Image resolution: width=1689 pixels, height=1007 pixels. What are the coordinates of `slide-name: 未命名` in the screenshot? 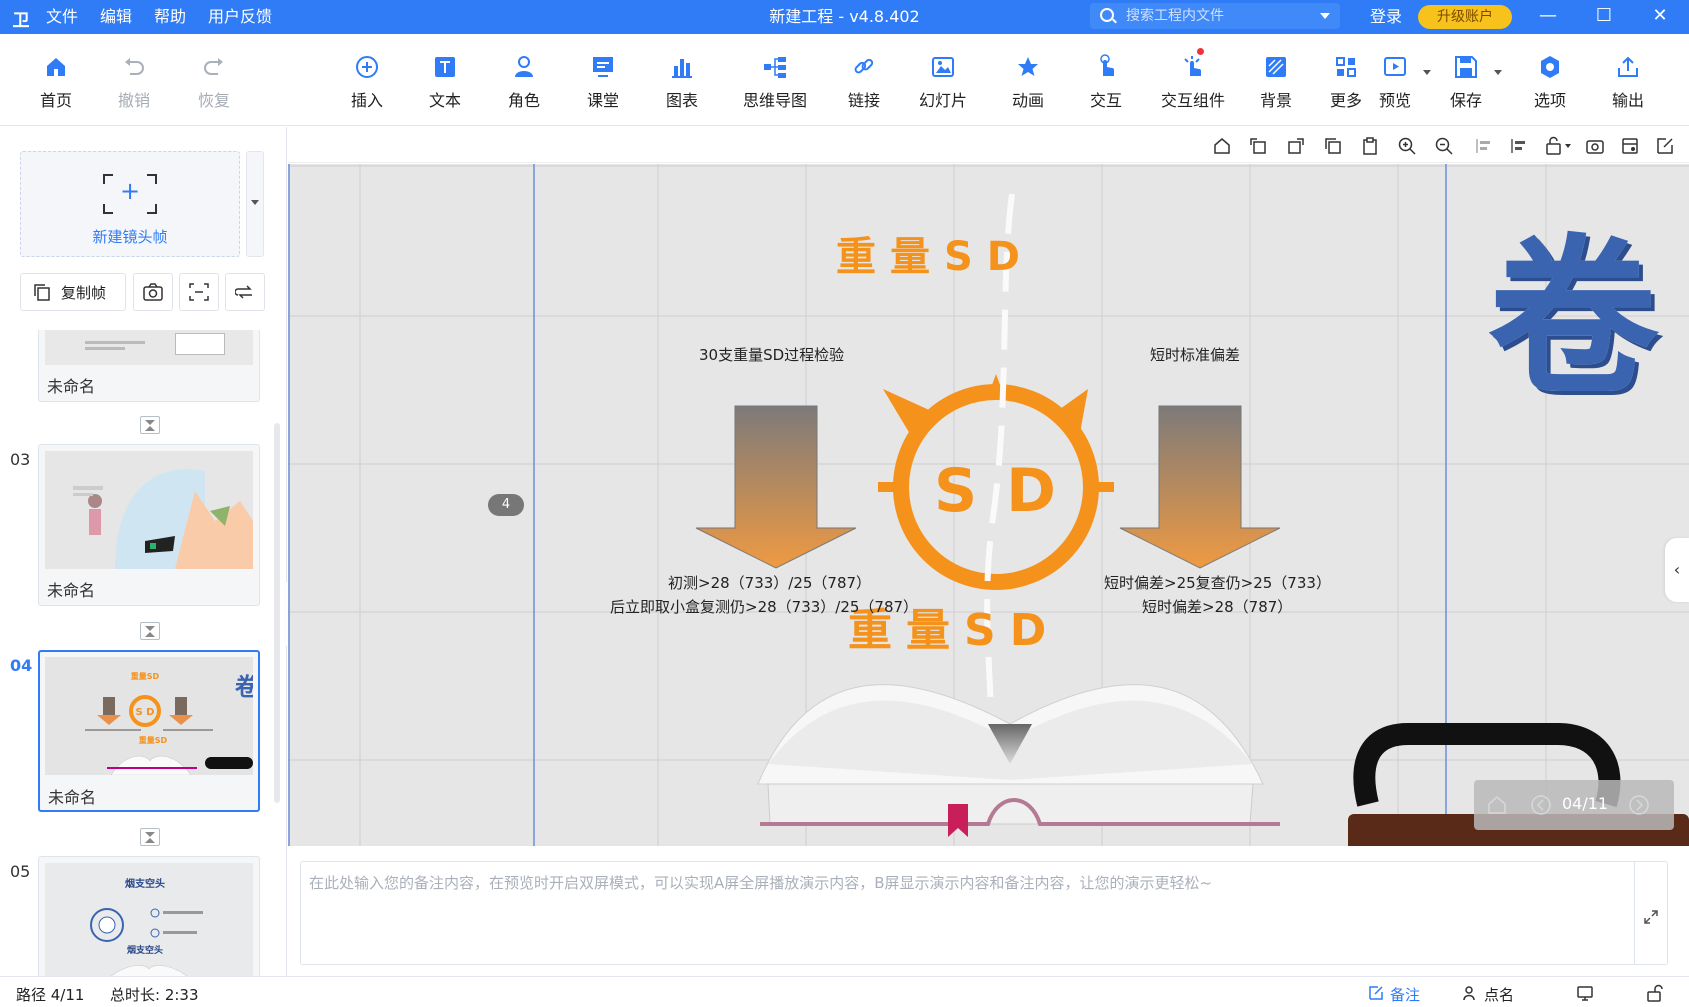 It's located at (72, 797).